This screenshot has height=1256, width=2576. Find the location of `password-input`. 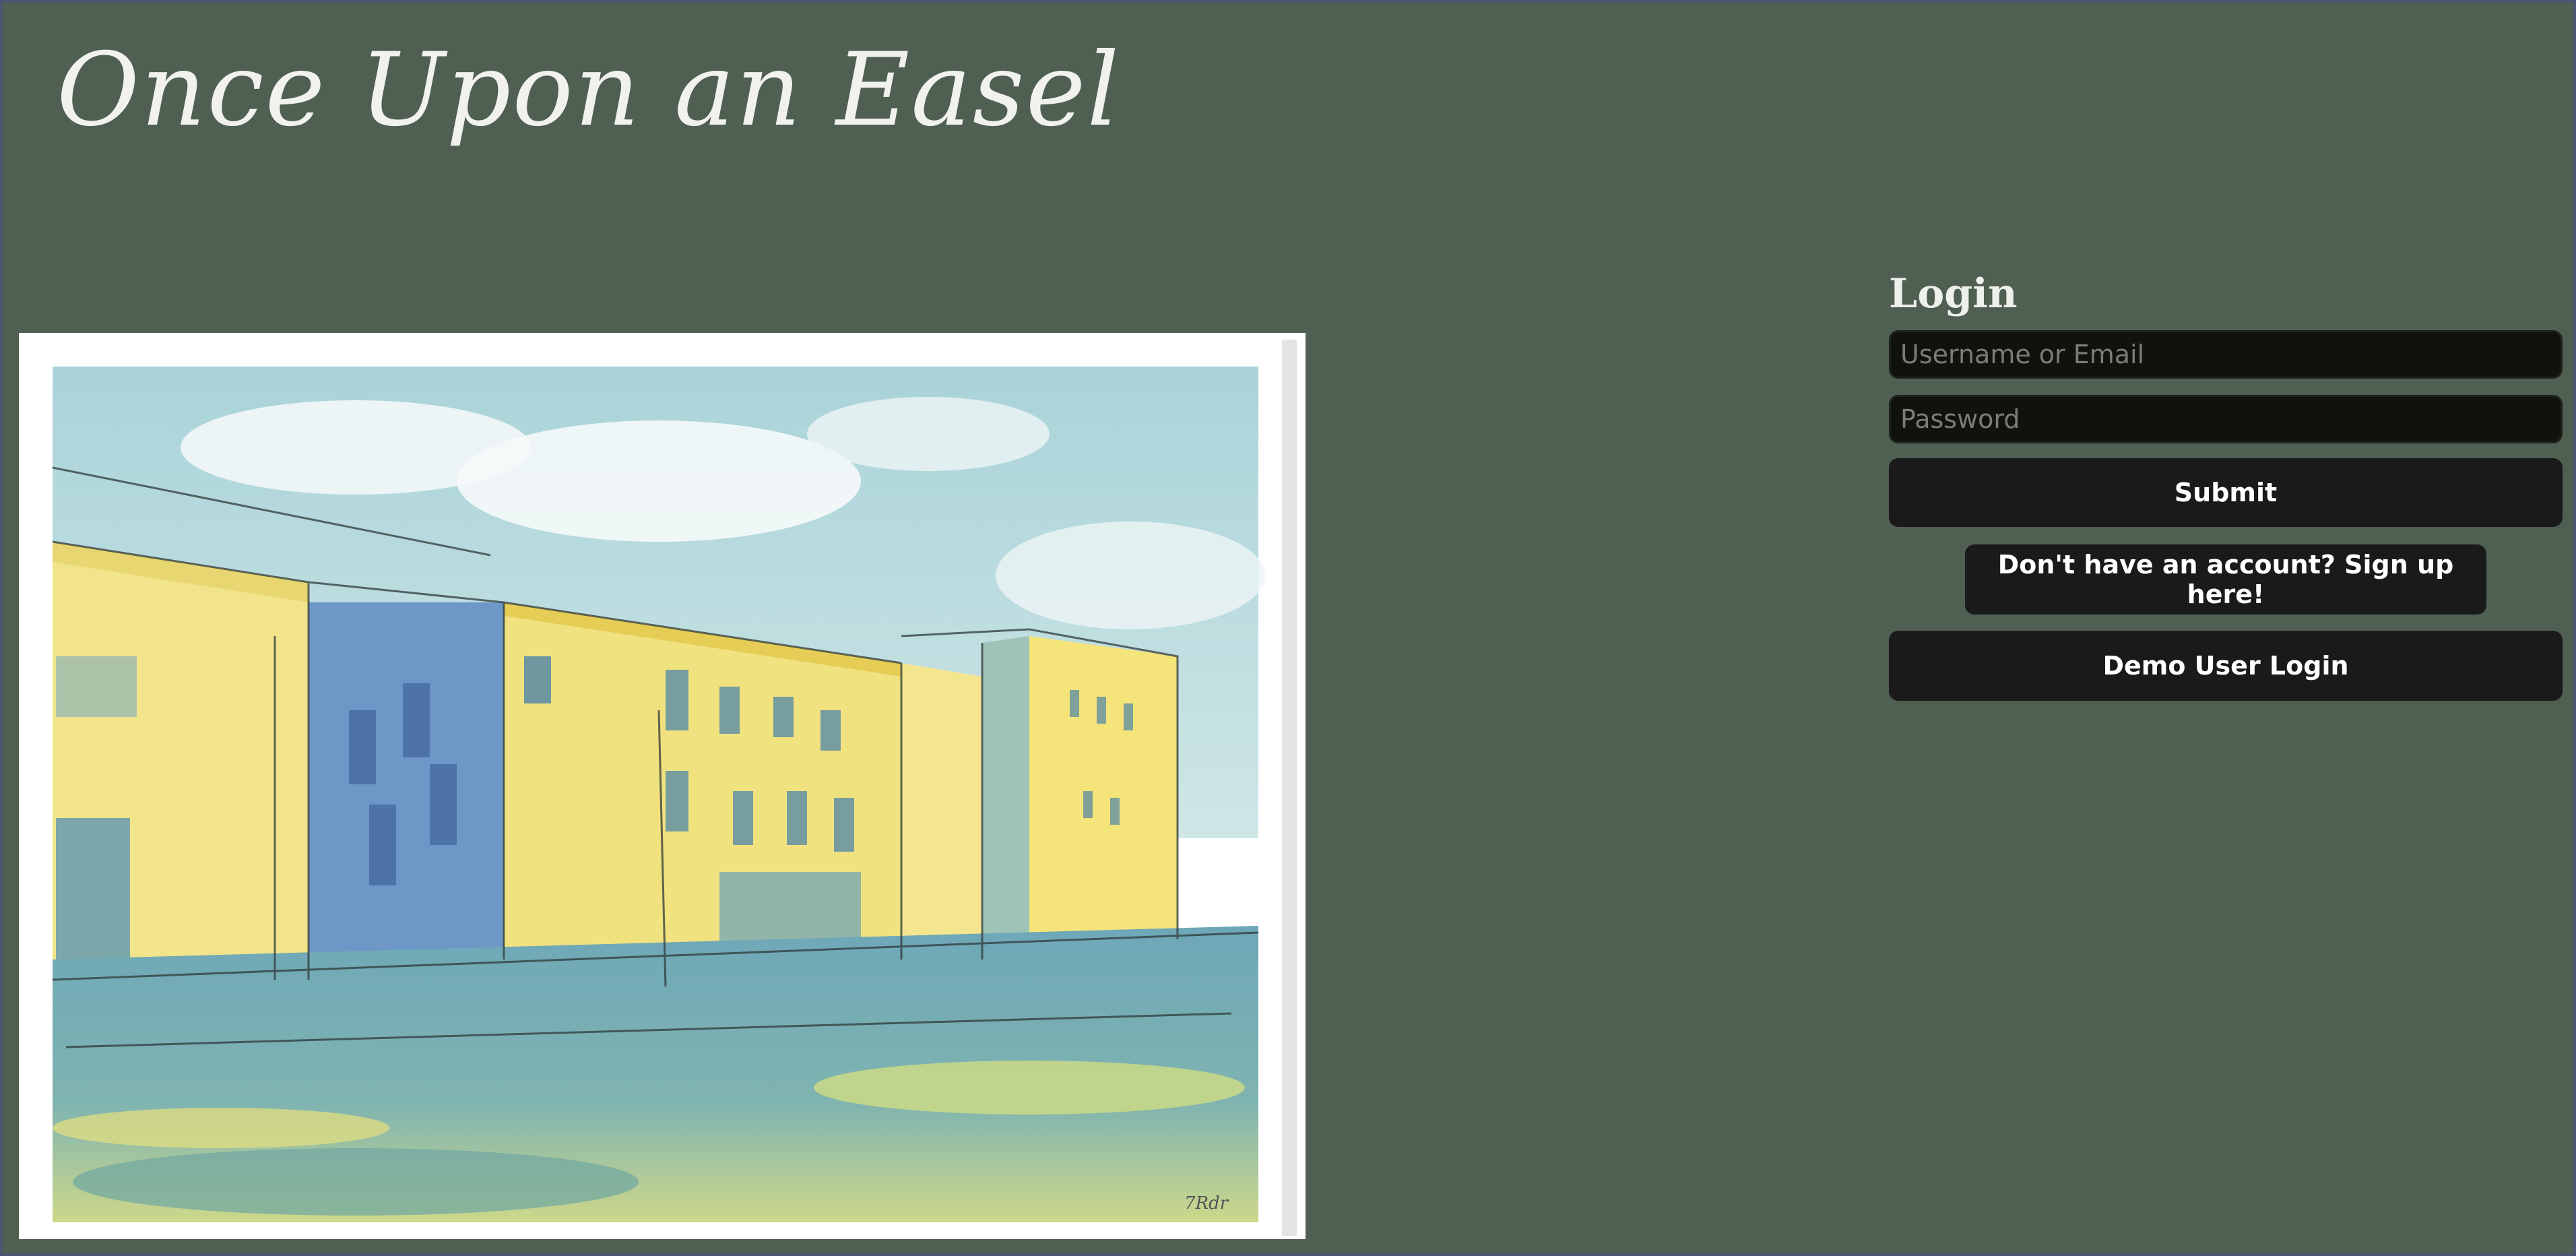

password-input is located at coordinates (2226, 419).